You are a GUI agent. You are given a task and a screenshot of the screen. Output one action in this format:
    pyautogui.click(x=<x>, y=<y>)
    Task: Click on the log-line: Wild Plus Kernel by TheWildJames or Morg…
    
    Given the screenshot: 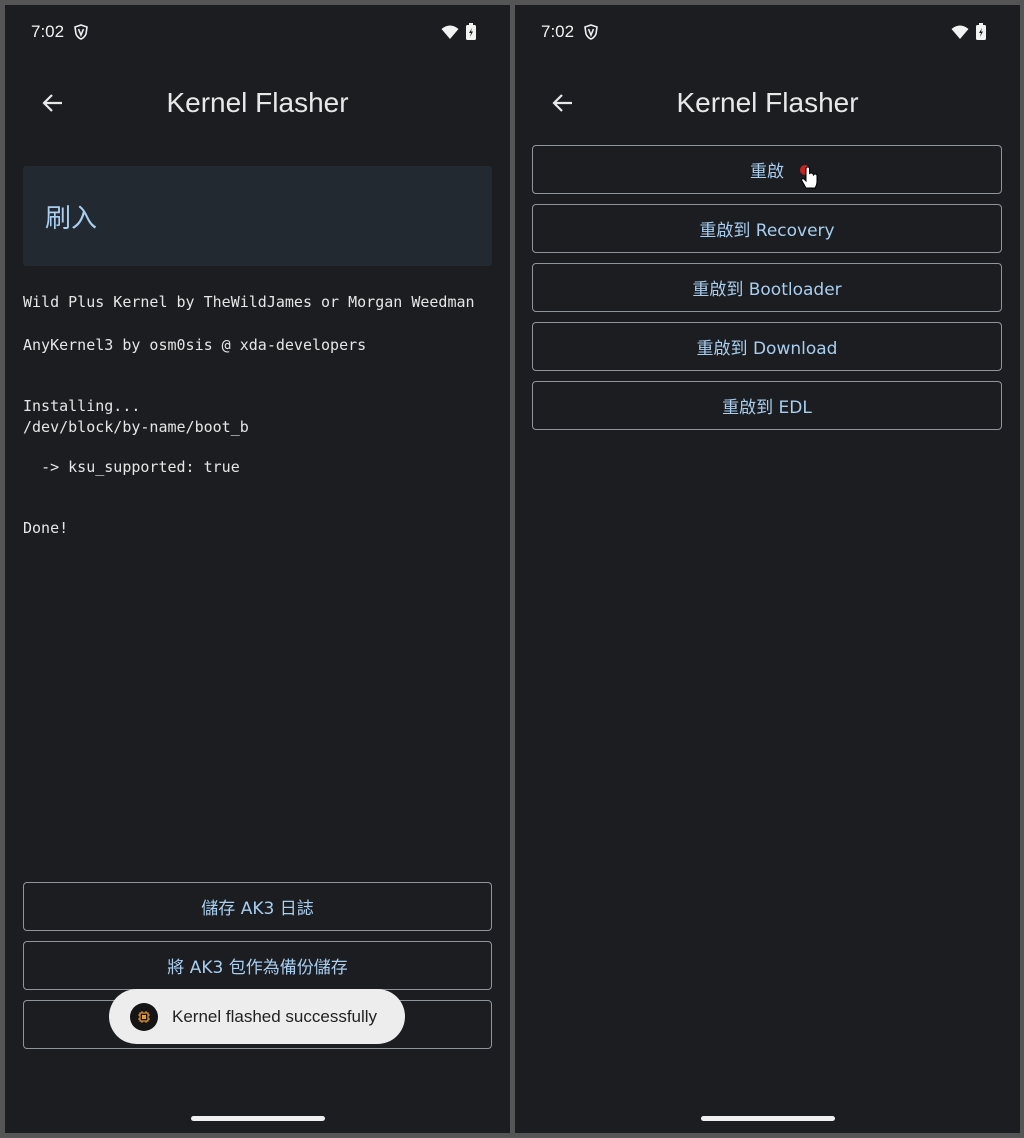 What is the action you would take?
    pyautogui.click(x=249, y=302)
    